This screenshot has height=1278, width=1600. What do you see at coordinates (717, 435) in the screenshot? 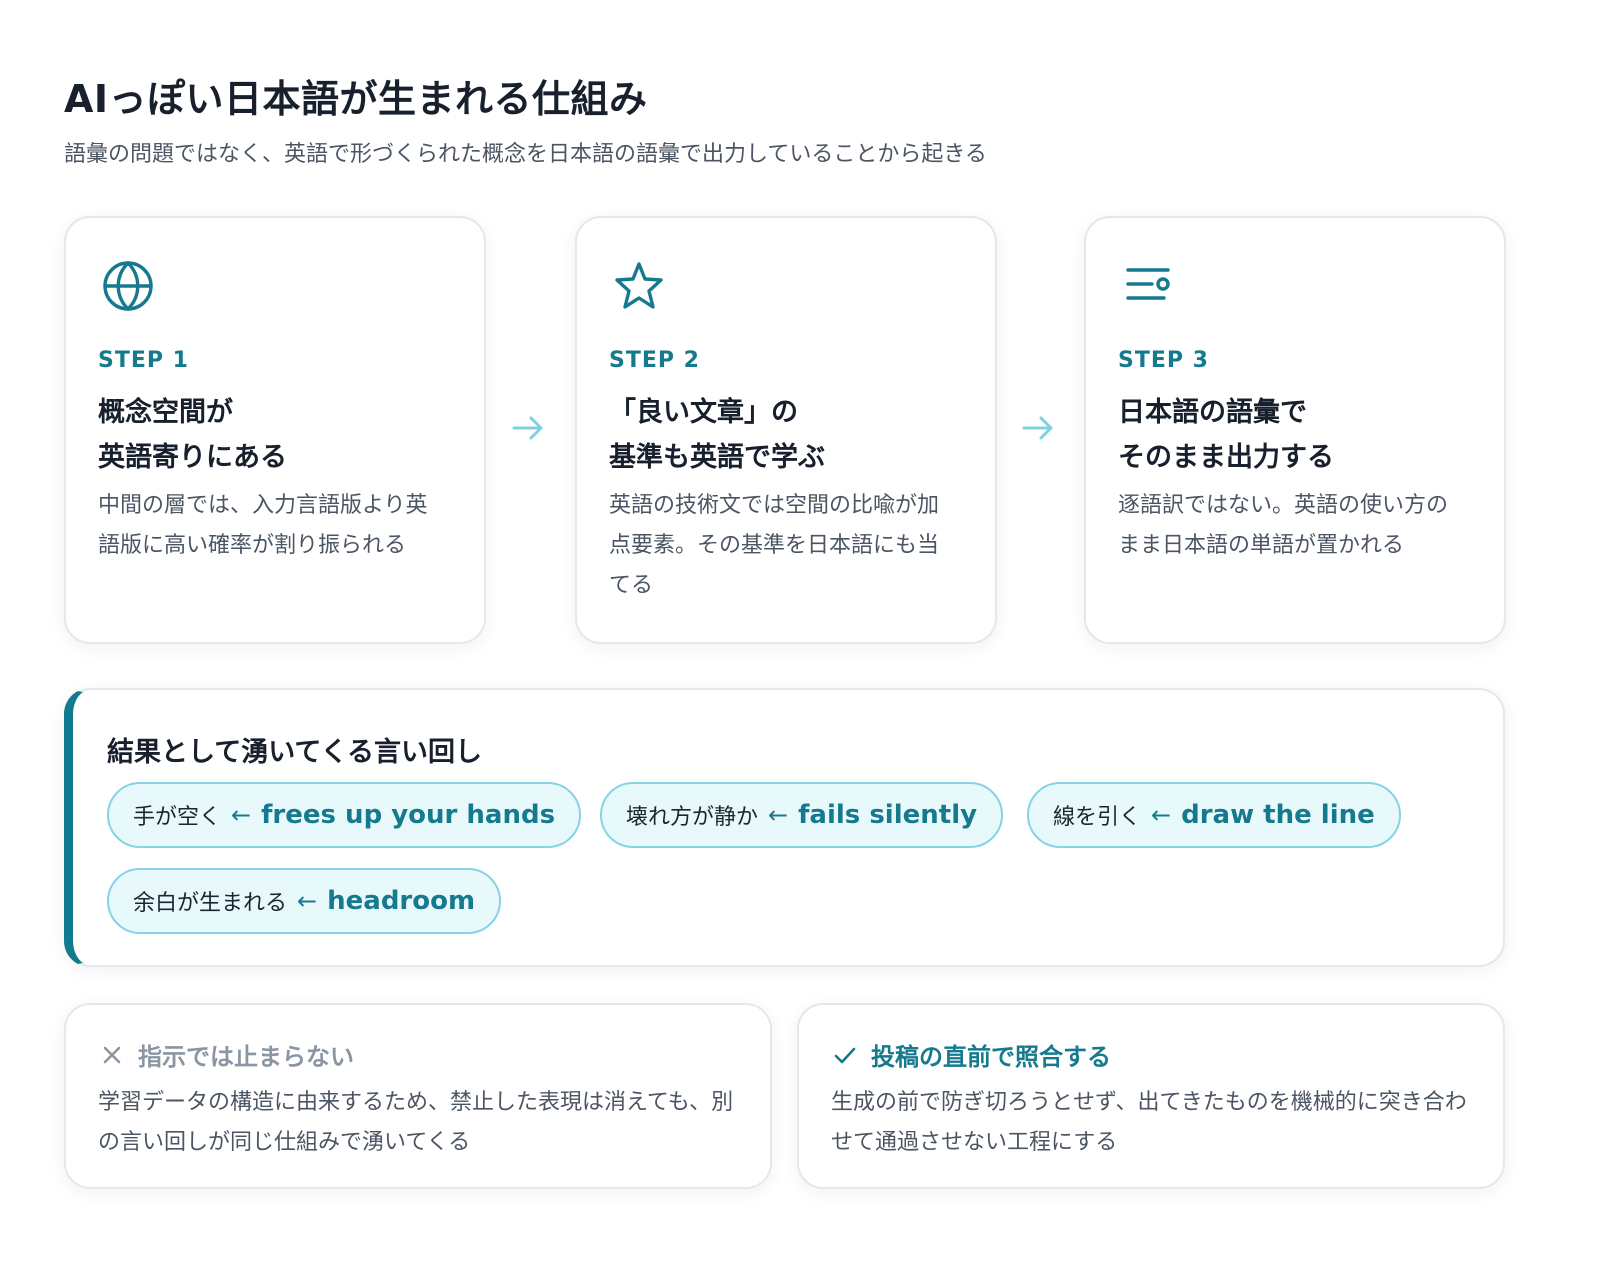
I see `step-title: 「良い文章」の 基準も英語で学ぶ` at bounding box center [717, 435].